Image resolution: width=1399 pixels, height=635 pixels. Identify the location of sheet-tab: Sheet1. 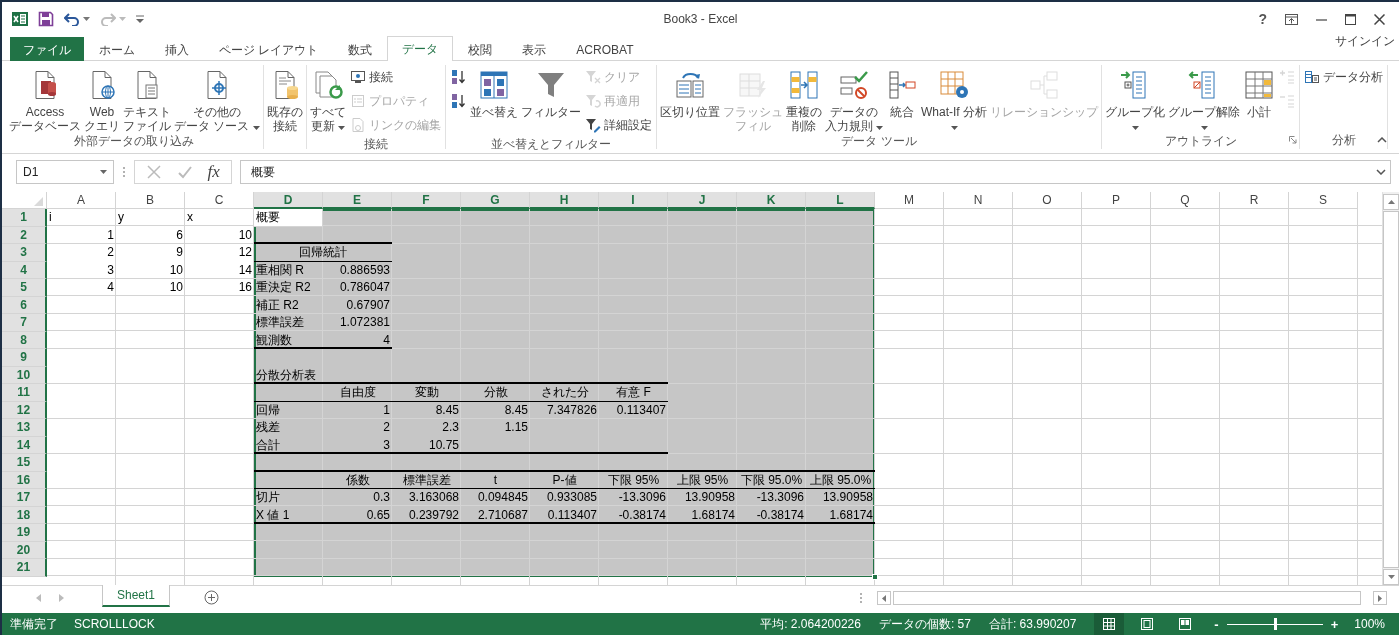
(136, 596).